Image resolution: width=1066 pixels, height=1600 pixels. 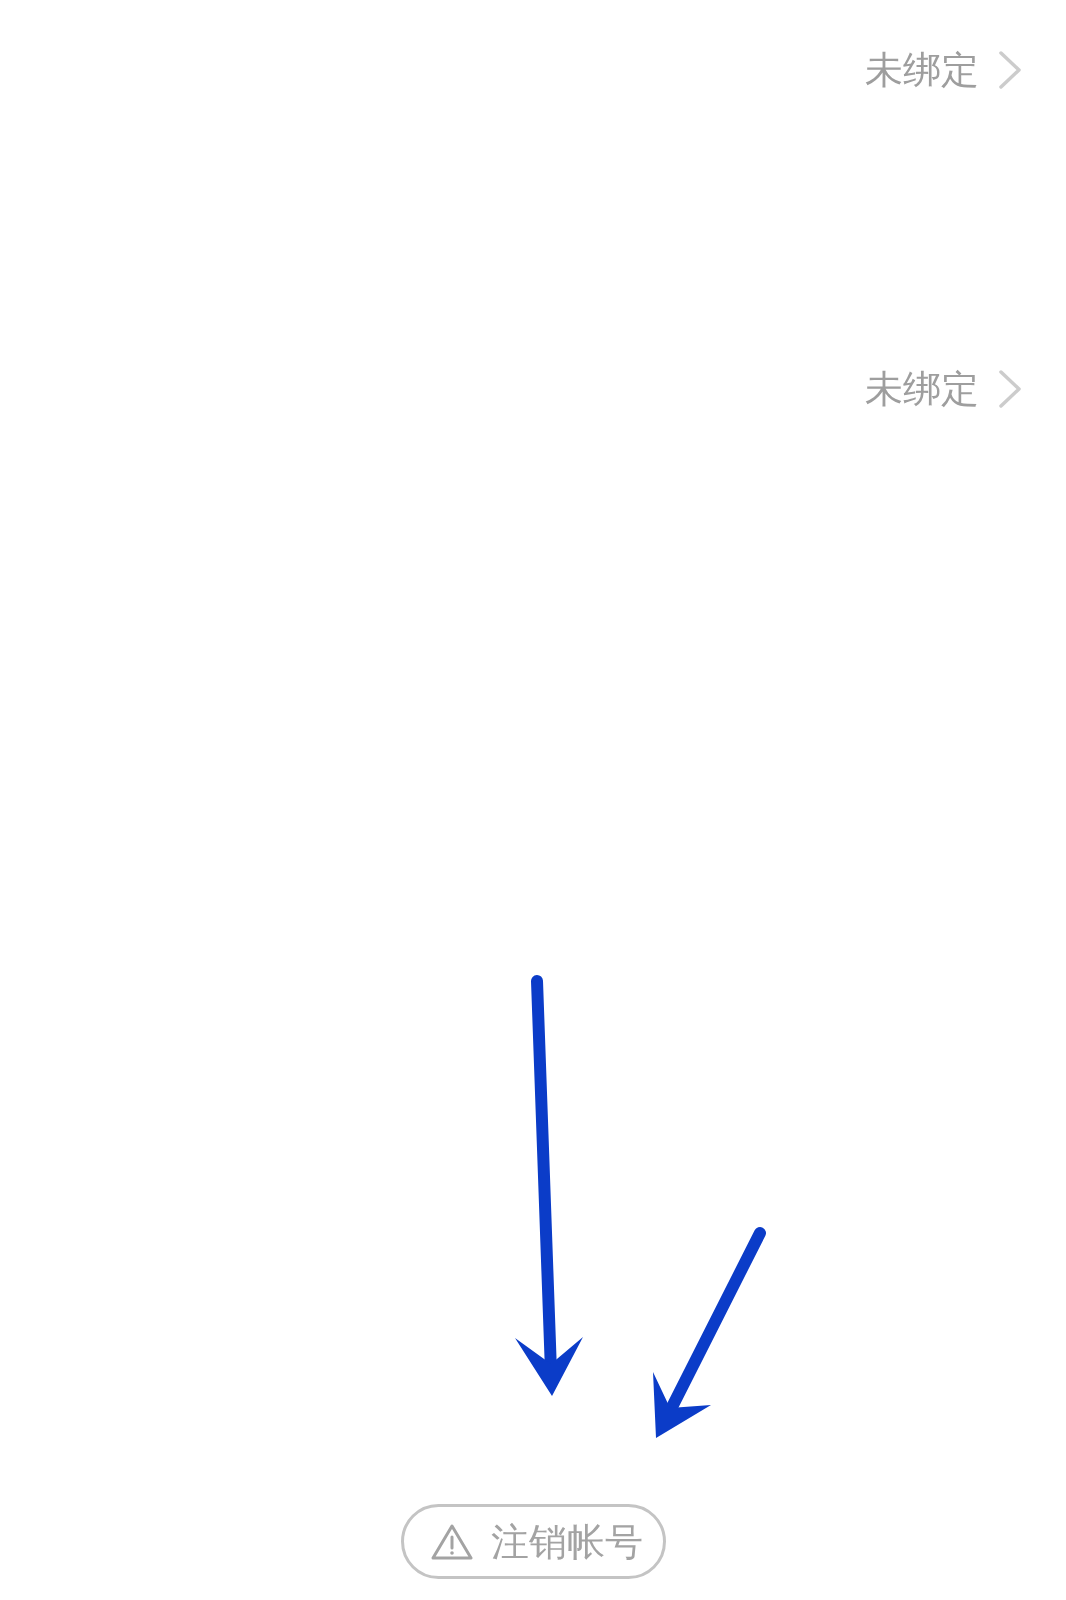 What do you see at coordinates (452, 1541) in the screenshot?
I see `warning-icon` at bounding box center [452, 1541].